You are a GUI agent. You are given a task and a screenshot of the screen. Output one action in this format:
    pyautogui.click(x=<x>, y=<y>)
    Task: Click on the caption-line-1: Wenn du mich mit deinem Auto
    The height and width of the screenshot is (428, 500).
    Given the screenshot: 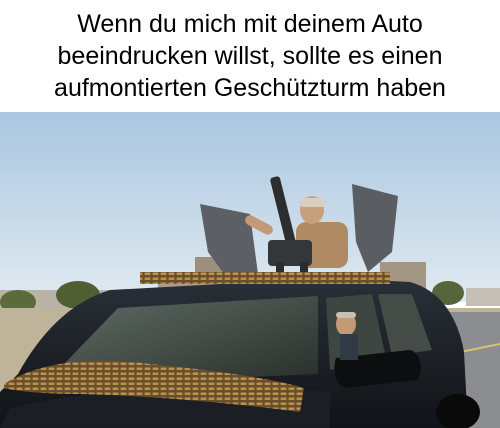 What is the action you would take?
    pyautogui.click(x=250, y=24)
    